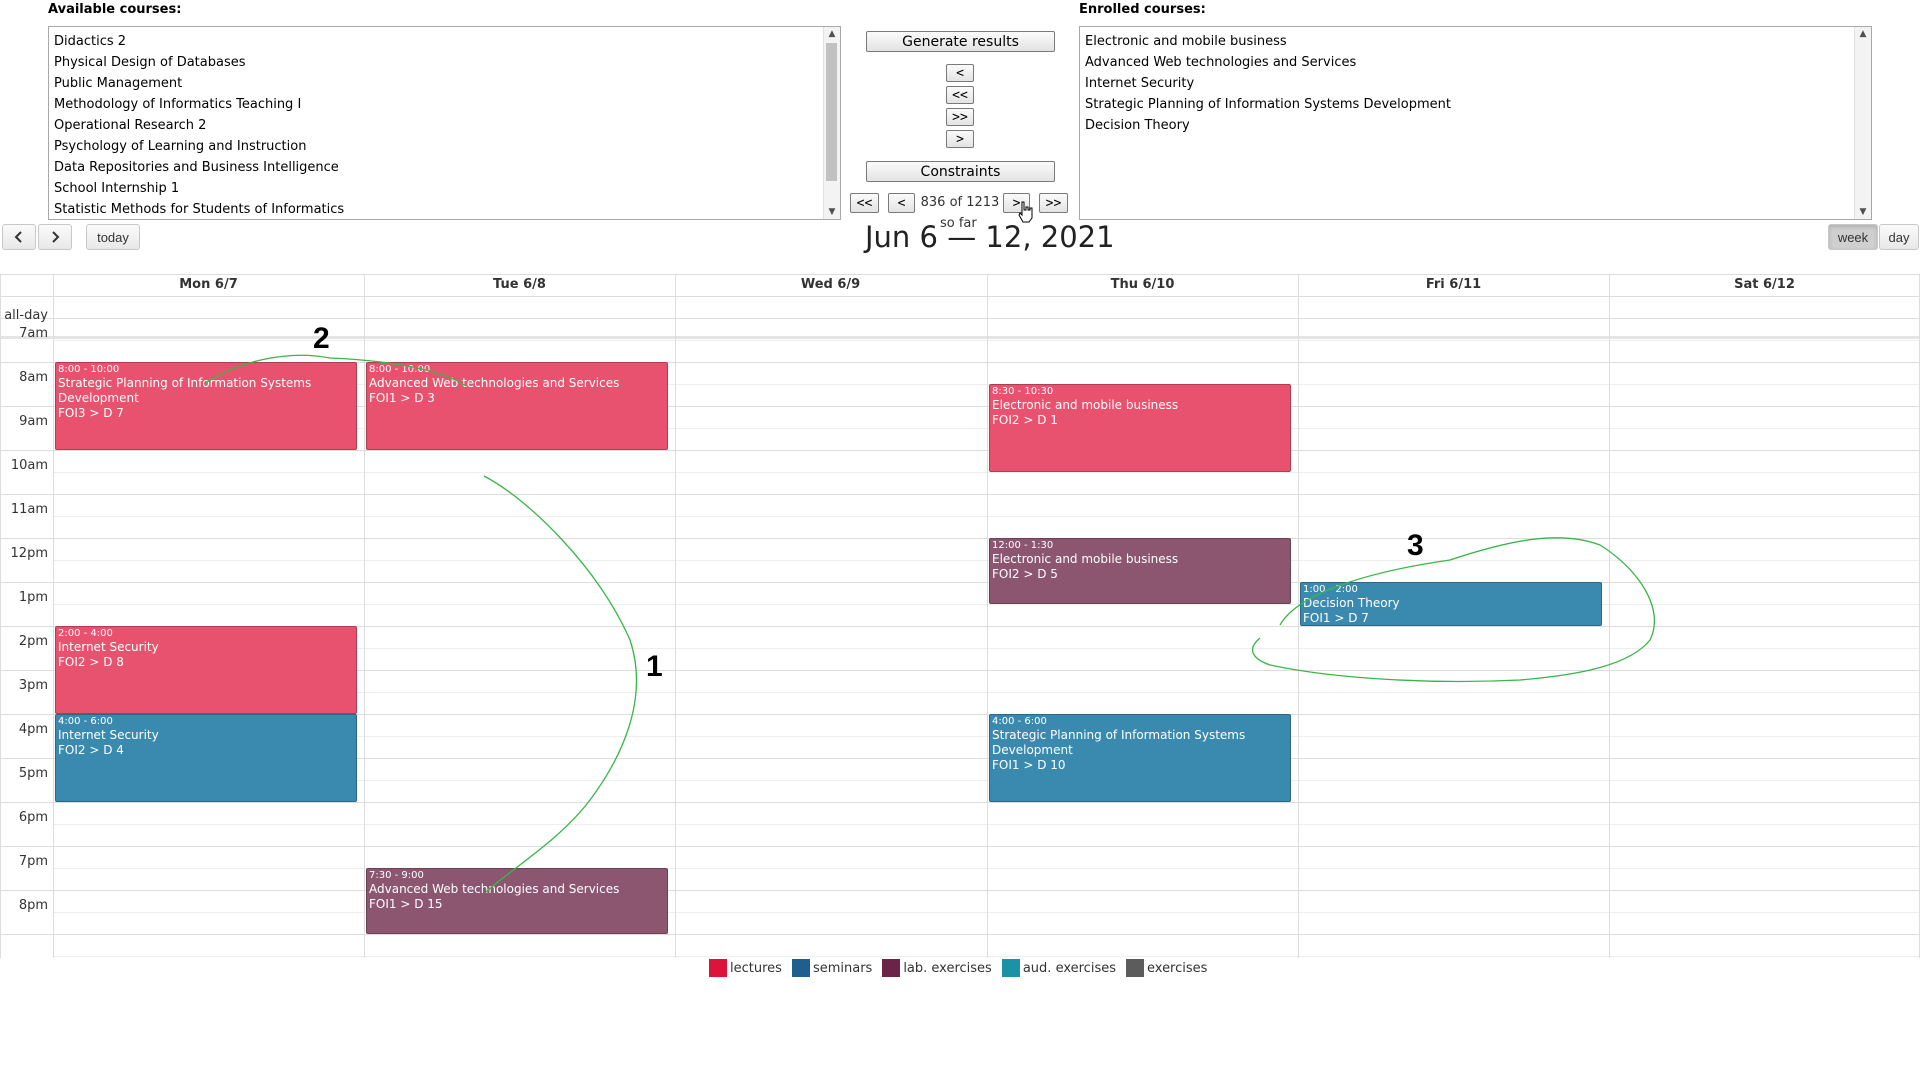 The width and height of the screenshot is (1920, 1076). Describe the element at coordinates (1177, 968) in the screenshot. I see `legend-label: exercises` at that location.